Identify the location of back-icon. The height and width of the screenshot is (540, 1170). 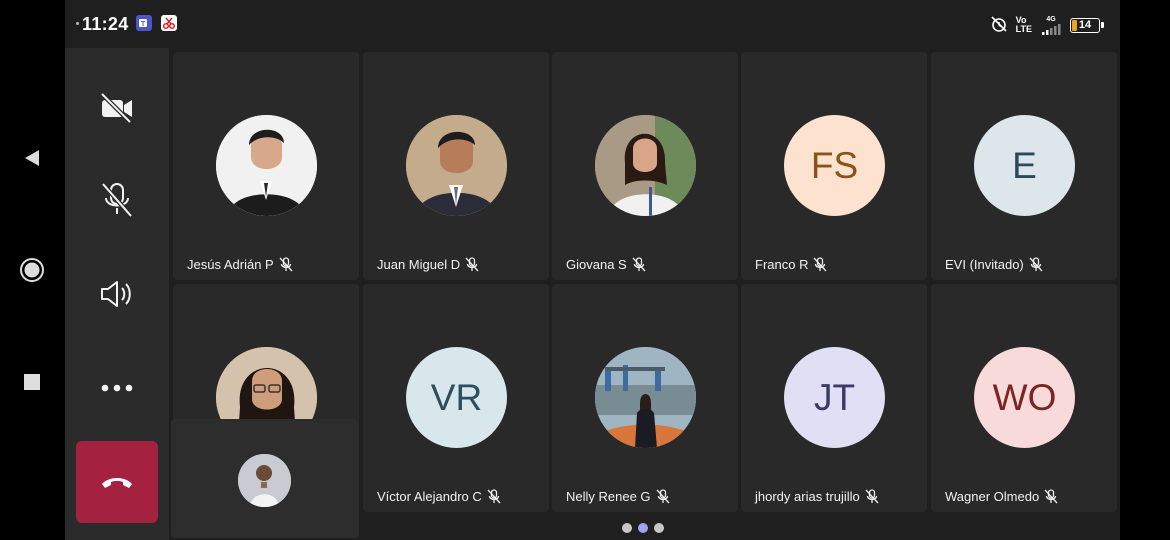
(32, 158).